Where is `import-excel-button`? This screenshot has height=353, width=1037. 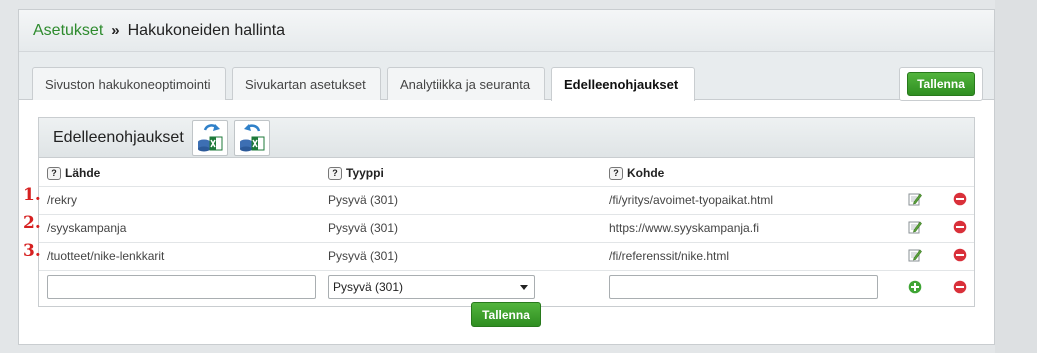
import-excel-button is located at coordinates (209, 137).